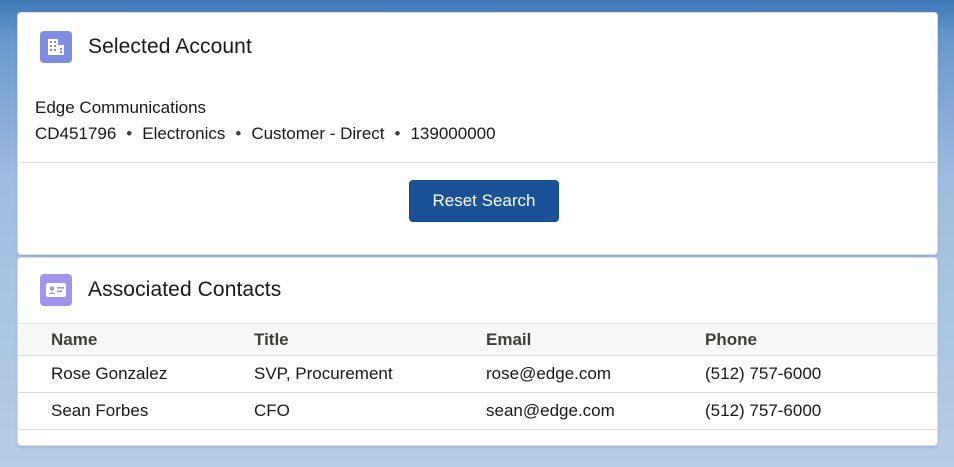 The width and height of the screenshot is (954, 467). Describe the element at coordinates (121, 107) in the screenshot. I see `account-name: Edge Communications` at that location.